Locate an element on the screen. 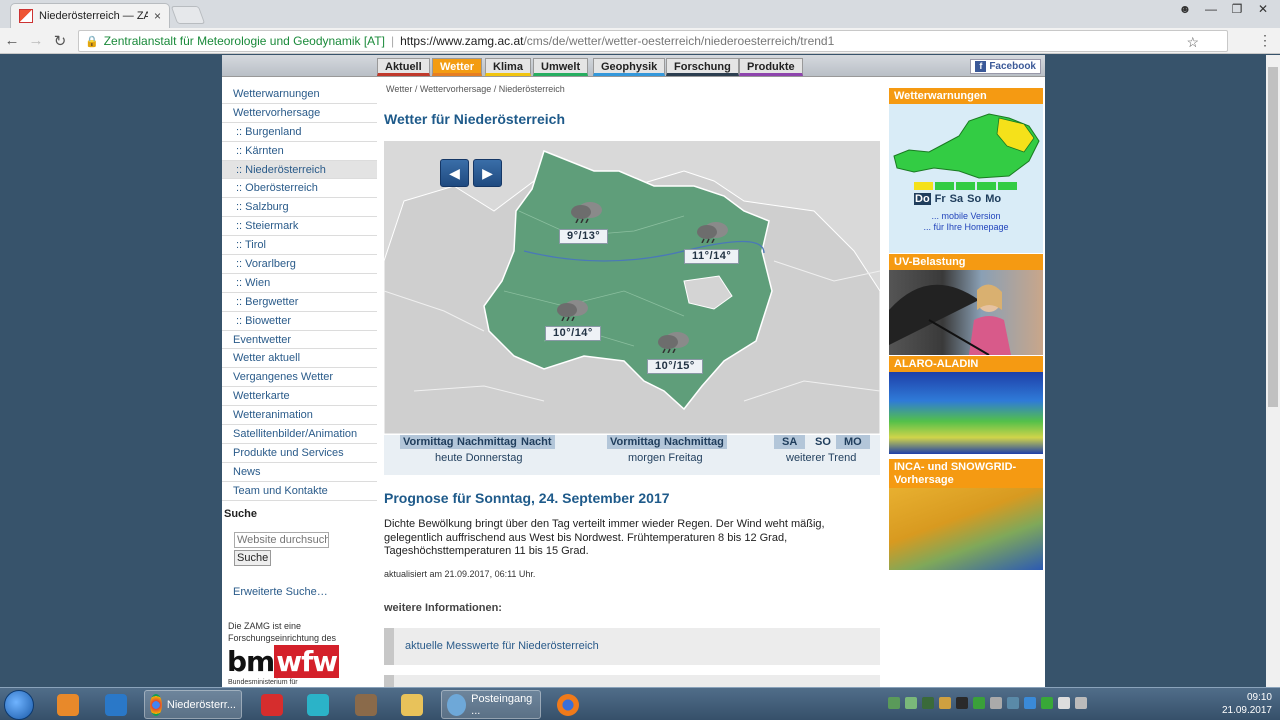  forward-icon: → is located at coordinates (36, 40).